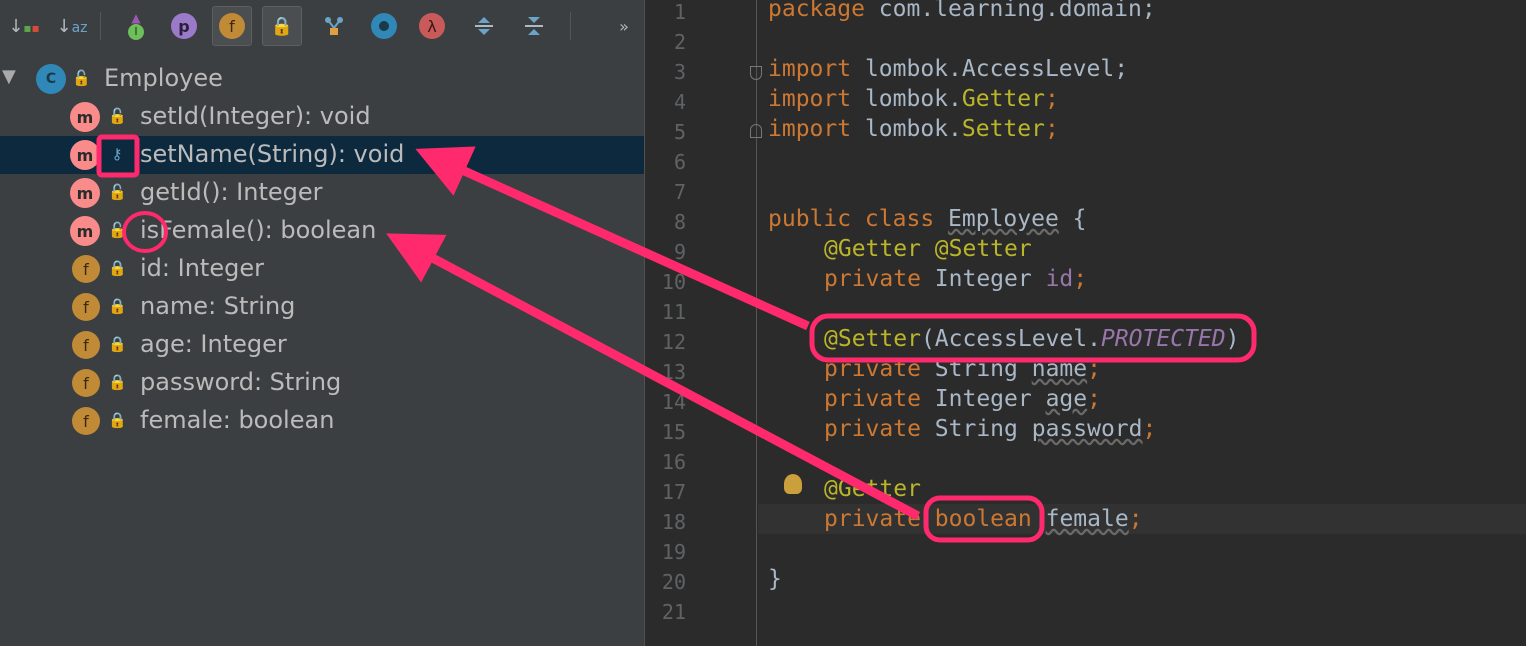 The height and width of the screenshot is (646, 1526). Describe the element at coordinates (793, 484) in the screenshot. I see `intention-bulb-icon` at that location.